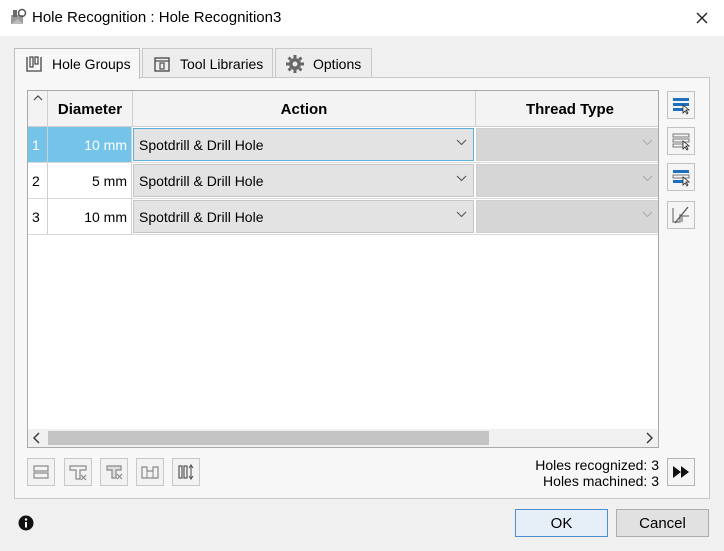  What do you see at coordinates (649, 438) in the screenshot?
I see `scroll-right-icon` at bounding box center [649, 438].